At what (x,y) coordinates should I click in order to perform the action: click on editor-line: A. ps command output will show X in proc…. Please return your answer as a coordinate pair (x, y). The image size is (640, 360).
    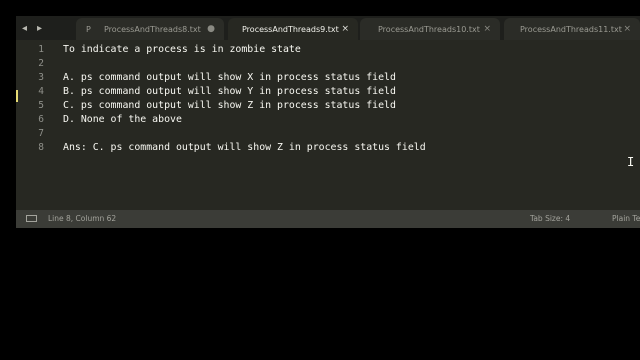
    Looking at the image, I should click on (229, 78).